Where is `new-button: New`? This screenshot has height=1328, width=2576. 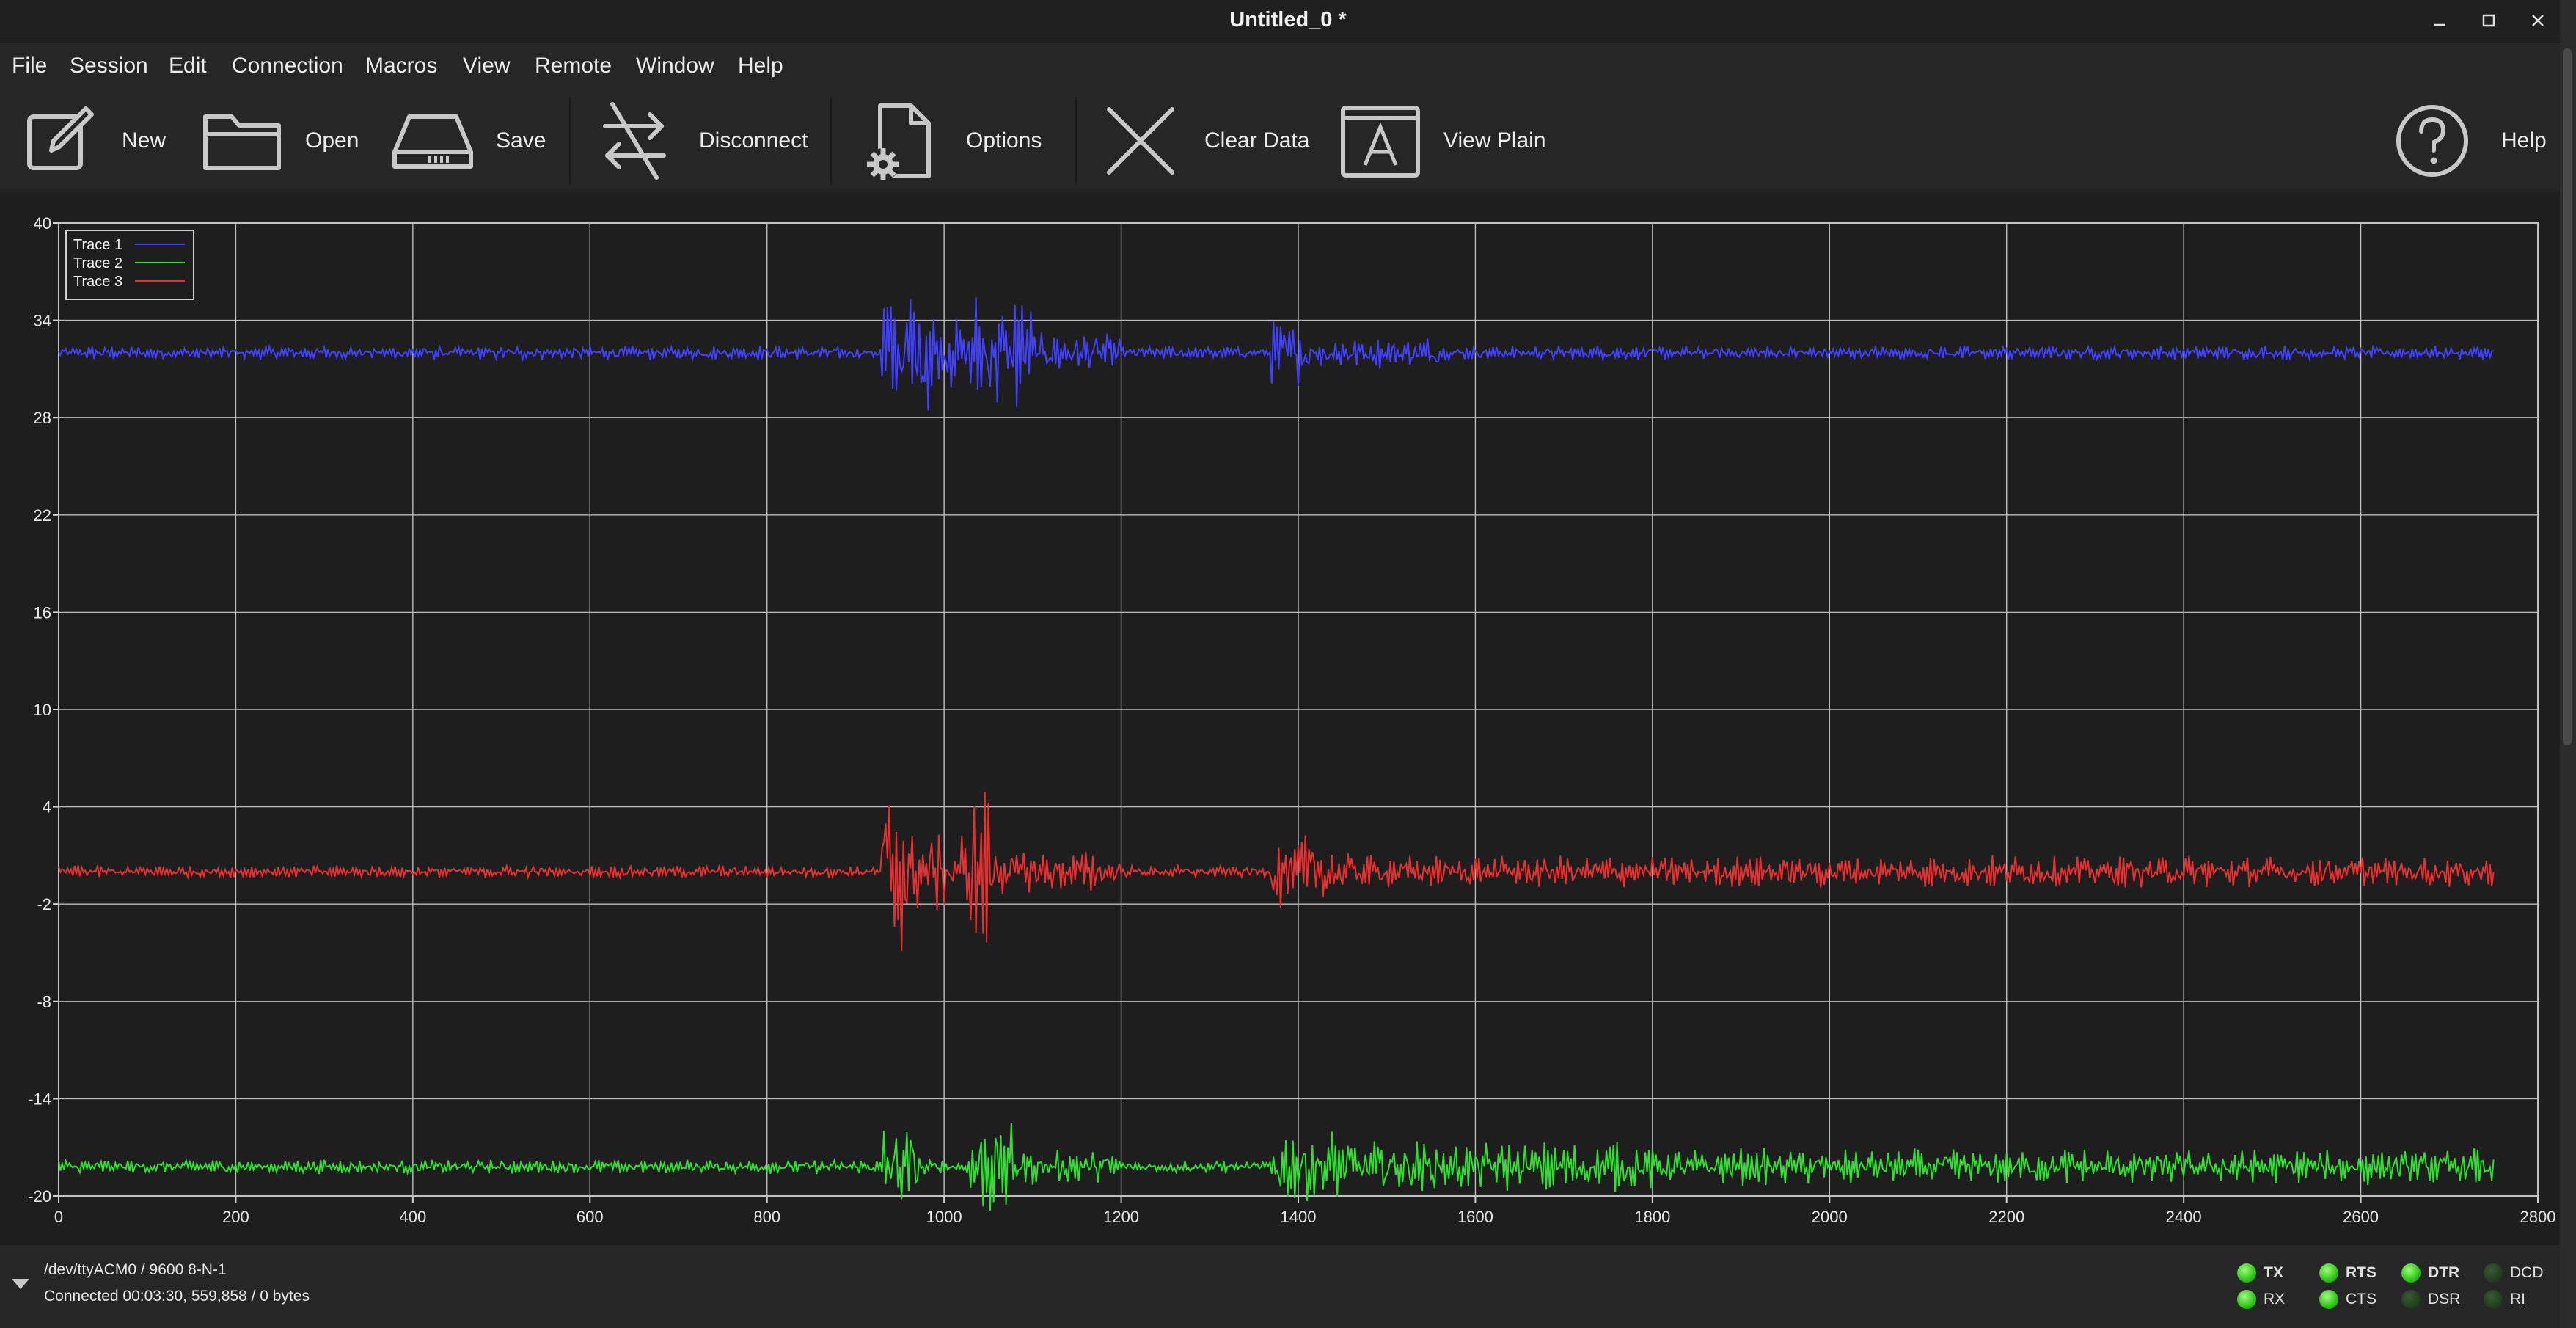
new-button: New is located at coordinates (90, 141).